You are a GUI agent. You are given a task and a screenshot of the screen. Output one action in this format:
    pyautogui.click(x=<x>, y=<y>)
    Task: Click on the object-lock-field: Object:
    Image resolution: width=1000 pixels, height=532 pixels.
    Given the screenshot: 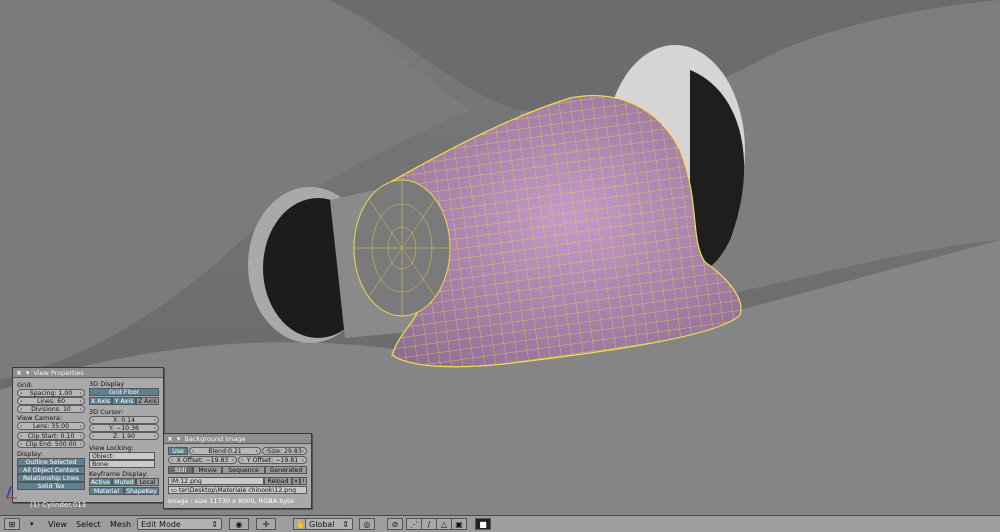 What is the action you would take?
    pyautogui.click(x=122, y=456)
    